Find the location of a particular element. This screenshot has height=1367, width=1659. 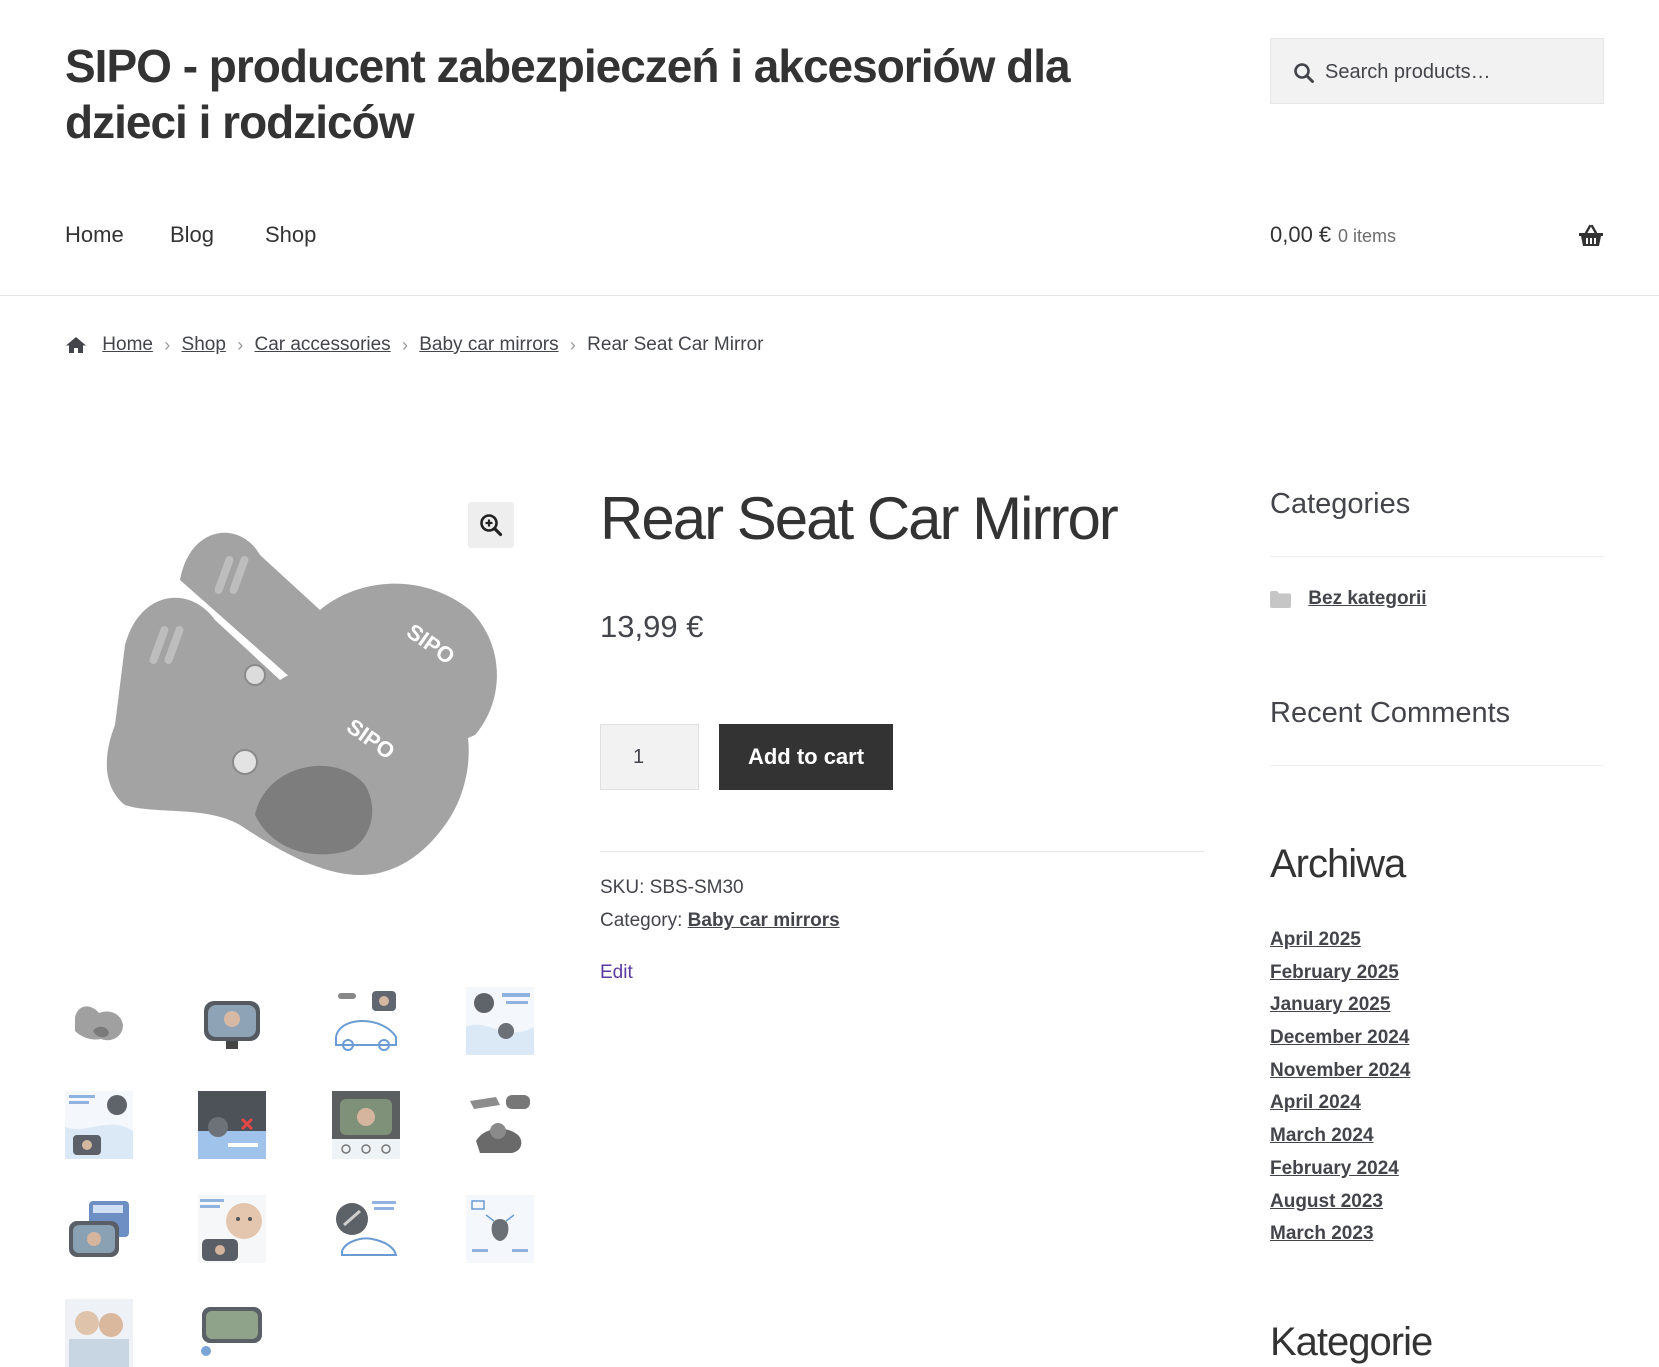

folder-icon is located at coordinates (1280, 599).